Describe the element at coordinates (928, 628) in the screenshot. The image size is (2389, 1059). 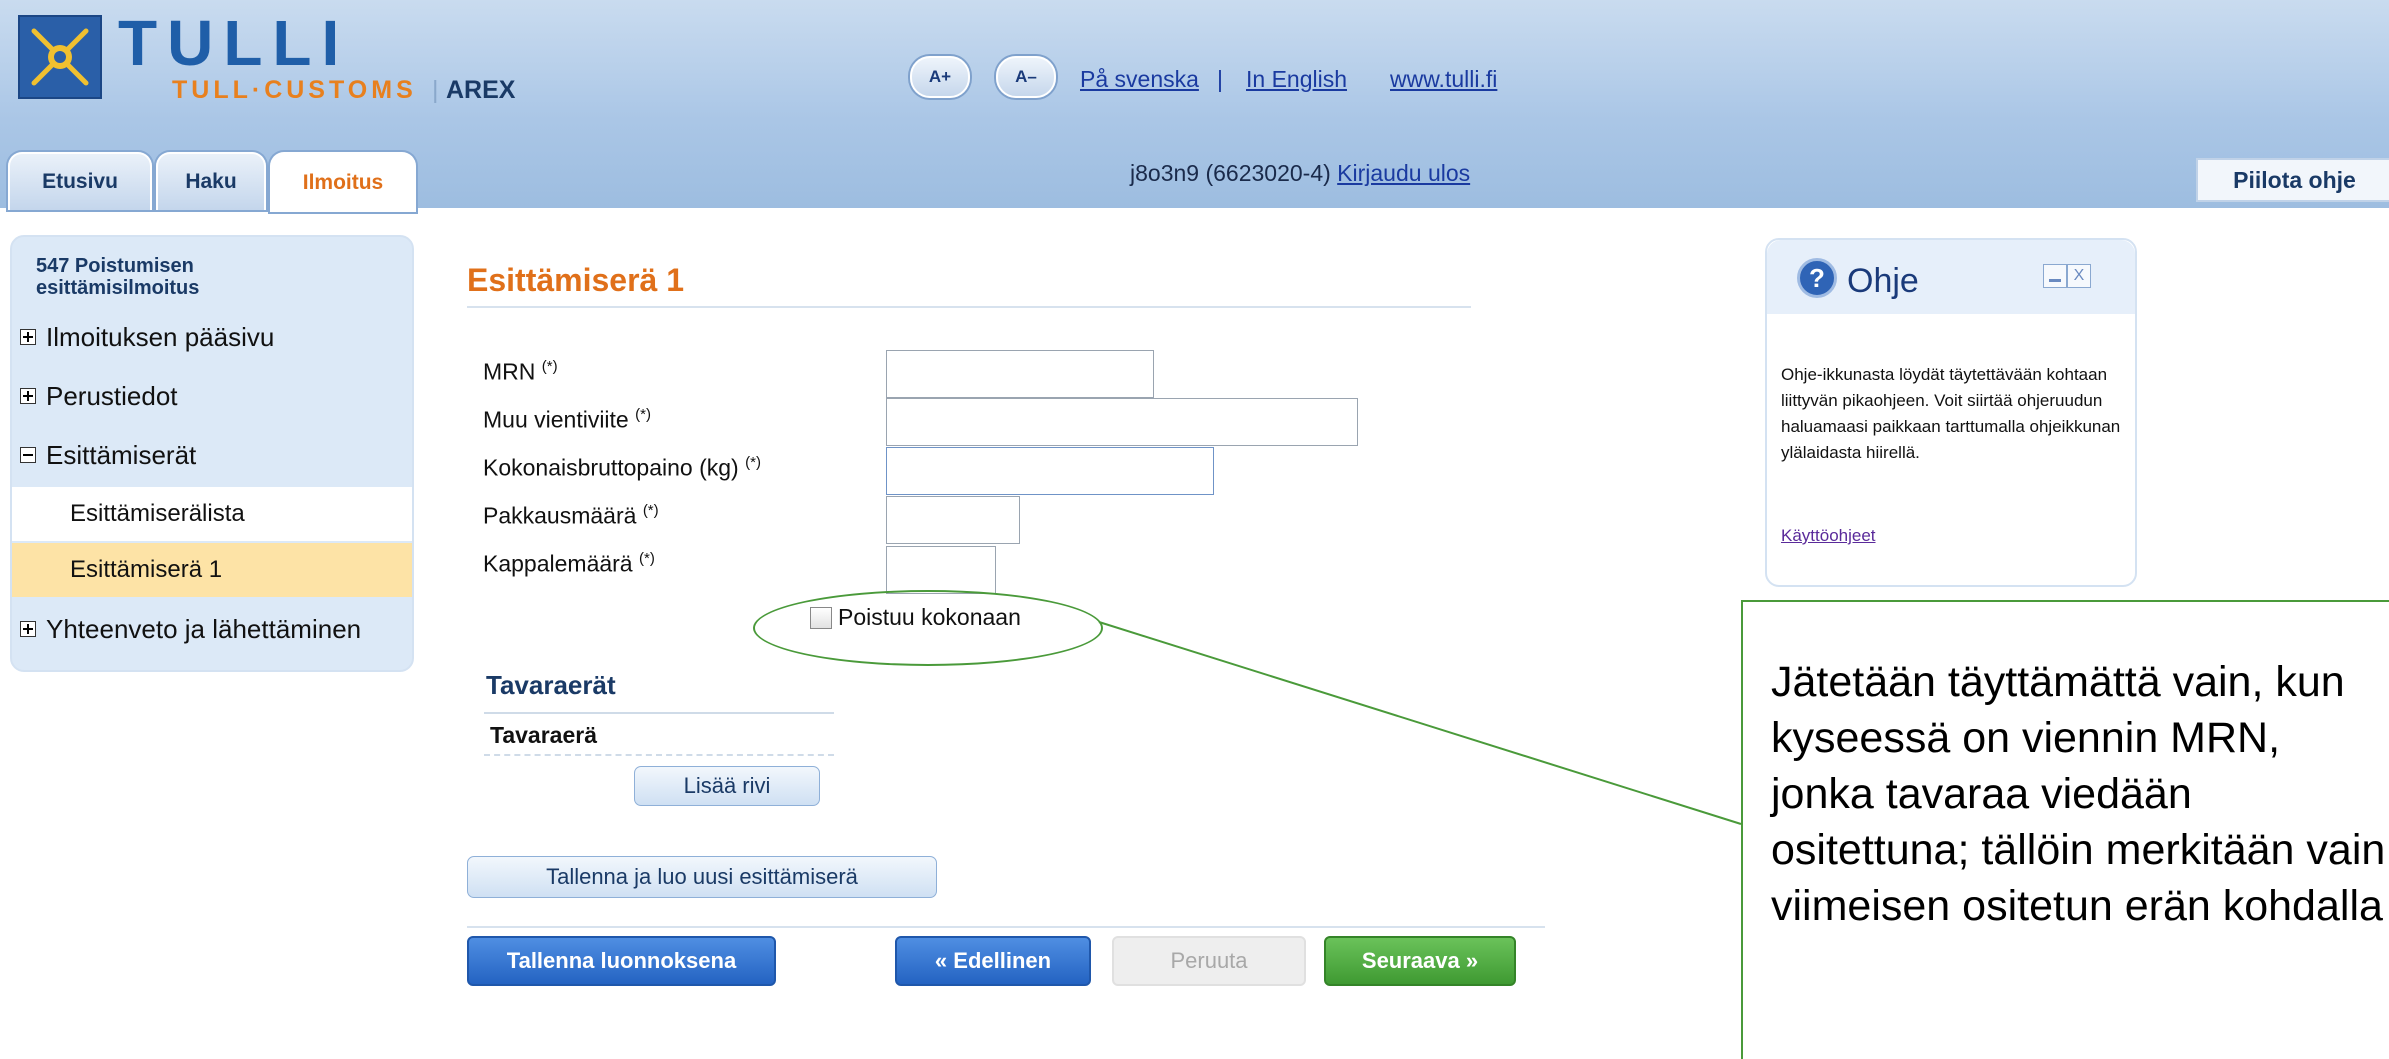
I see `annotation-highlight-oval` at that location.